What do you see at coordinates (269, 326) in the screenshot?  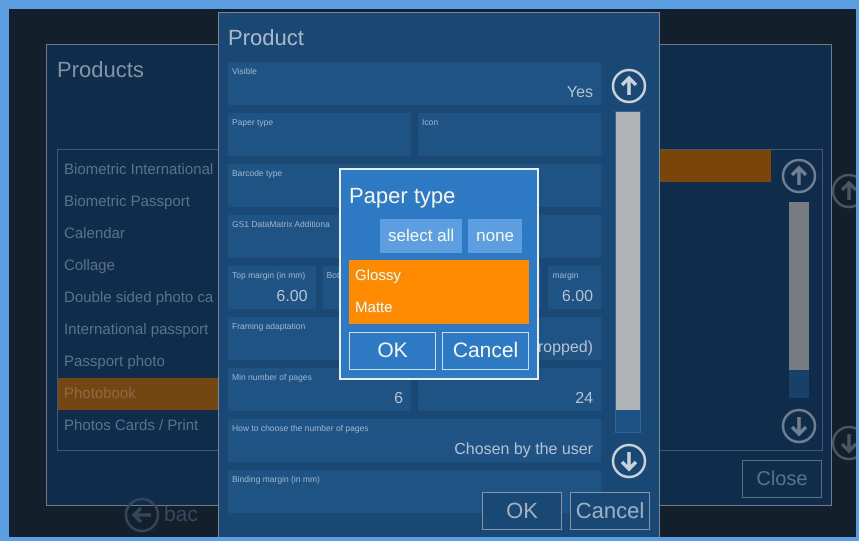 I see `field-label: Framing adaptation` at bounding box center [269, 326].